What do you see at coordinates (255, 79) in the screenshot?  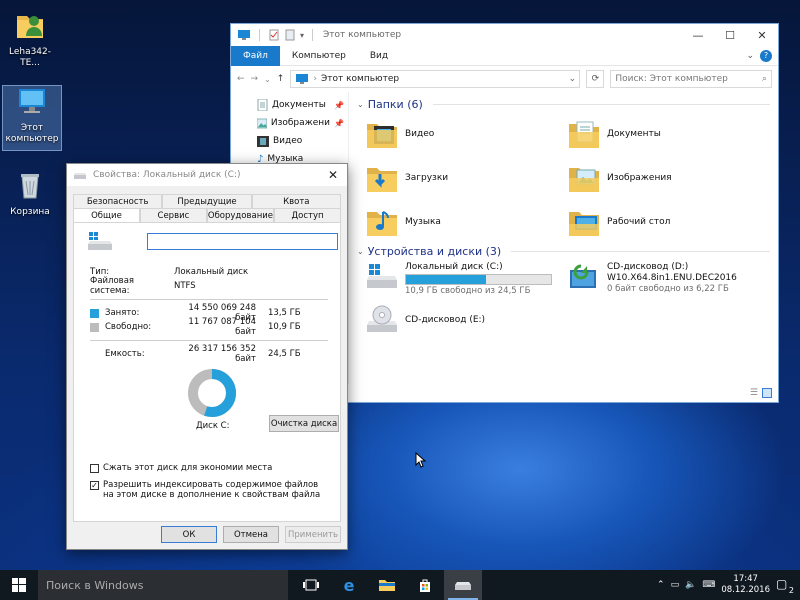 I see `forward-arrow-icon: →` at bounding box center [255, 79].